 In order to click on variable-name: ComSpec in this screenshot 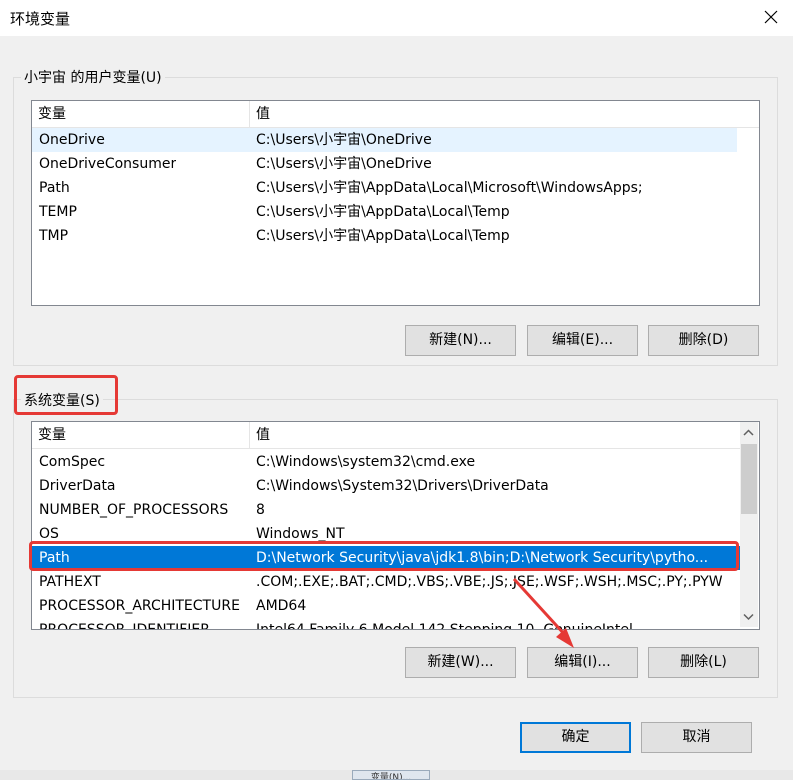, I will do `click(72, 462)`.